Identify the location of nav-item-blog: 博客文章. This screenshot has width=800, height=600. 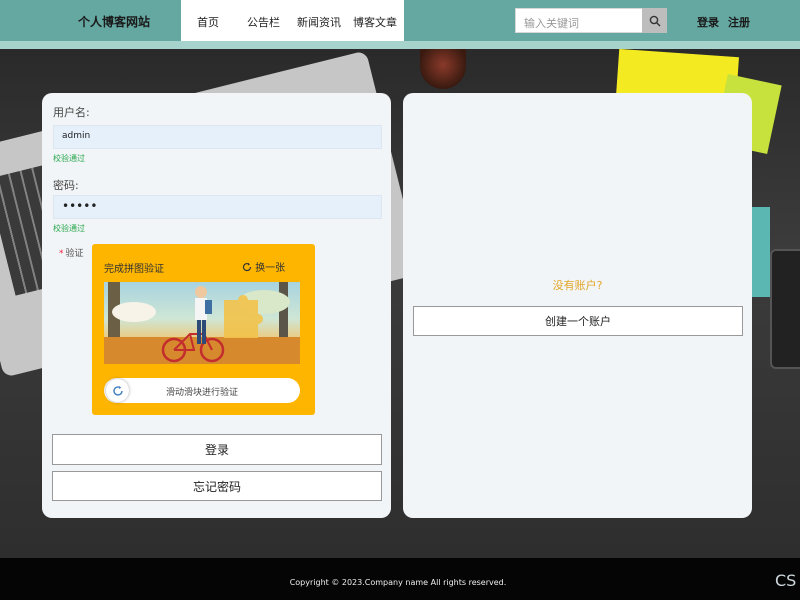
(375, 22).